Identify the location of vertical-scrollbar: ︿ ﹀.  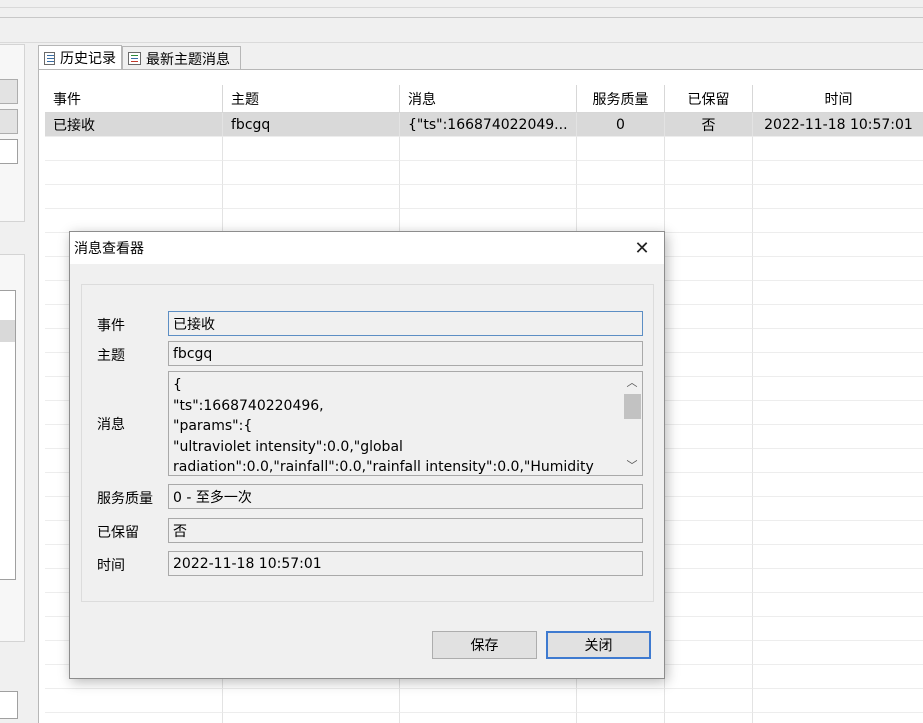
(632, 423).